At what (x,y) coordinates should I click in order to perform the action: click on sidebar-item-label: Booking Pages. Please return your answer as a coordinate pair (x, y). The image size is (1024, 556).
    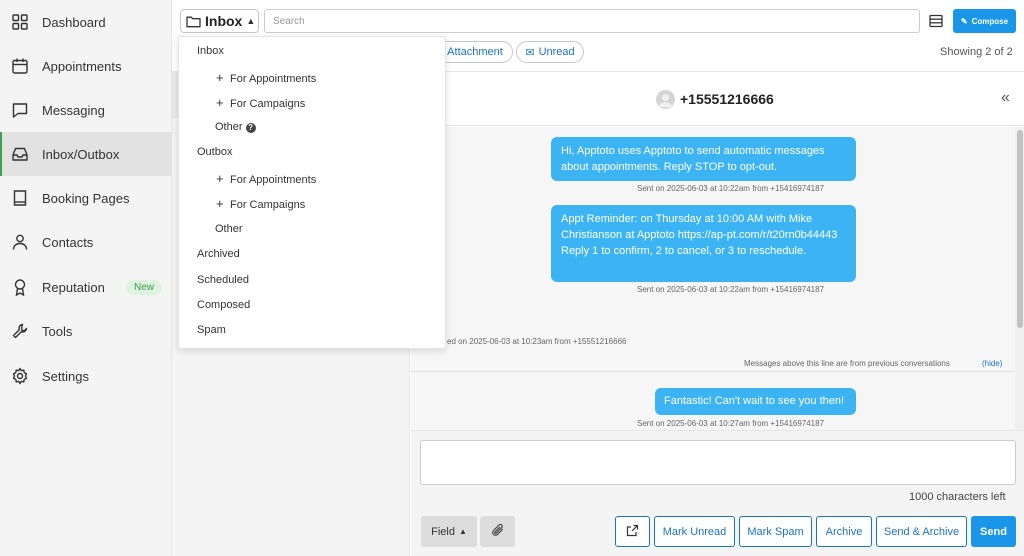
    Looking at the image, I should click on (86, 198).